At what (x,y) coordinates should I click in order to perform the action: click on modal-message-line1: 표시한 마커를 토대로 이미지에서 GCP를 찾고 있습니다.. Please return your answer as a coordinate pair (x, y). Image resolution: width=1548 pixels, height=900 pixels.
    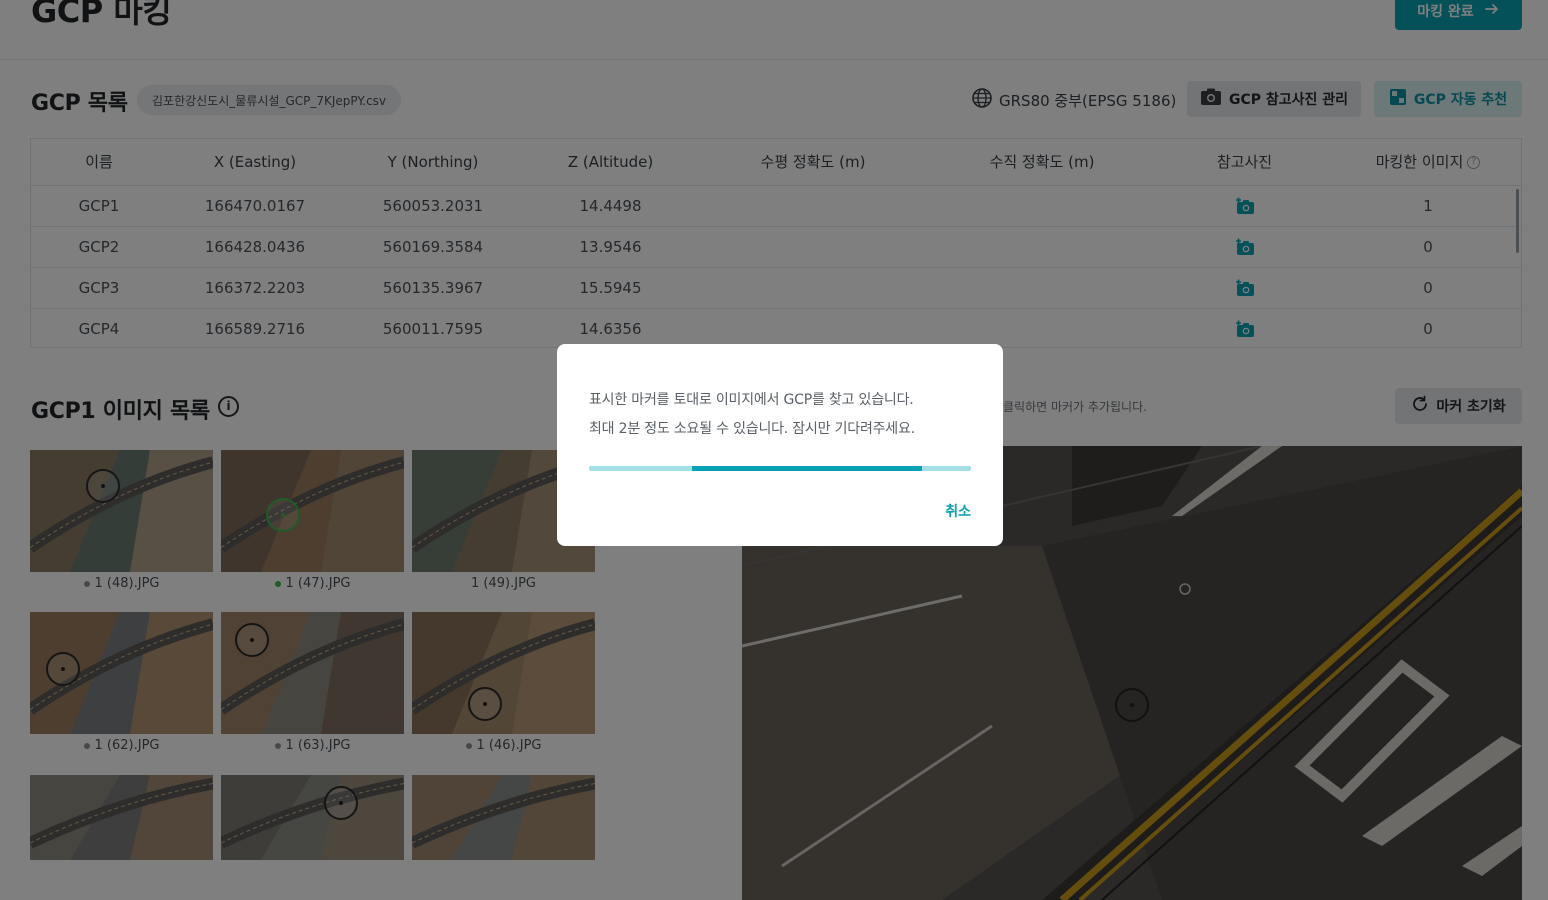
    Looking at the image, I should click on (751, 400).